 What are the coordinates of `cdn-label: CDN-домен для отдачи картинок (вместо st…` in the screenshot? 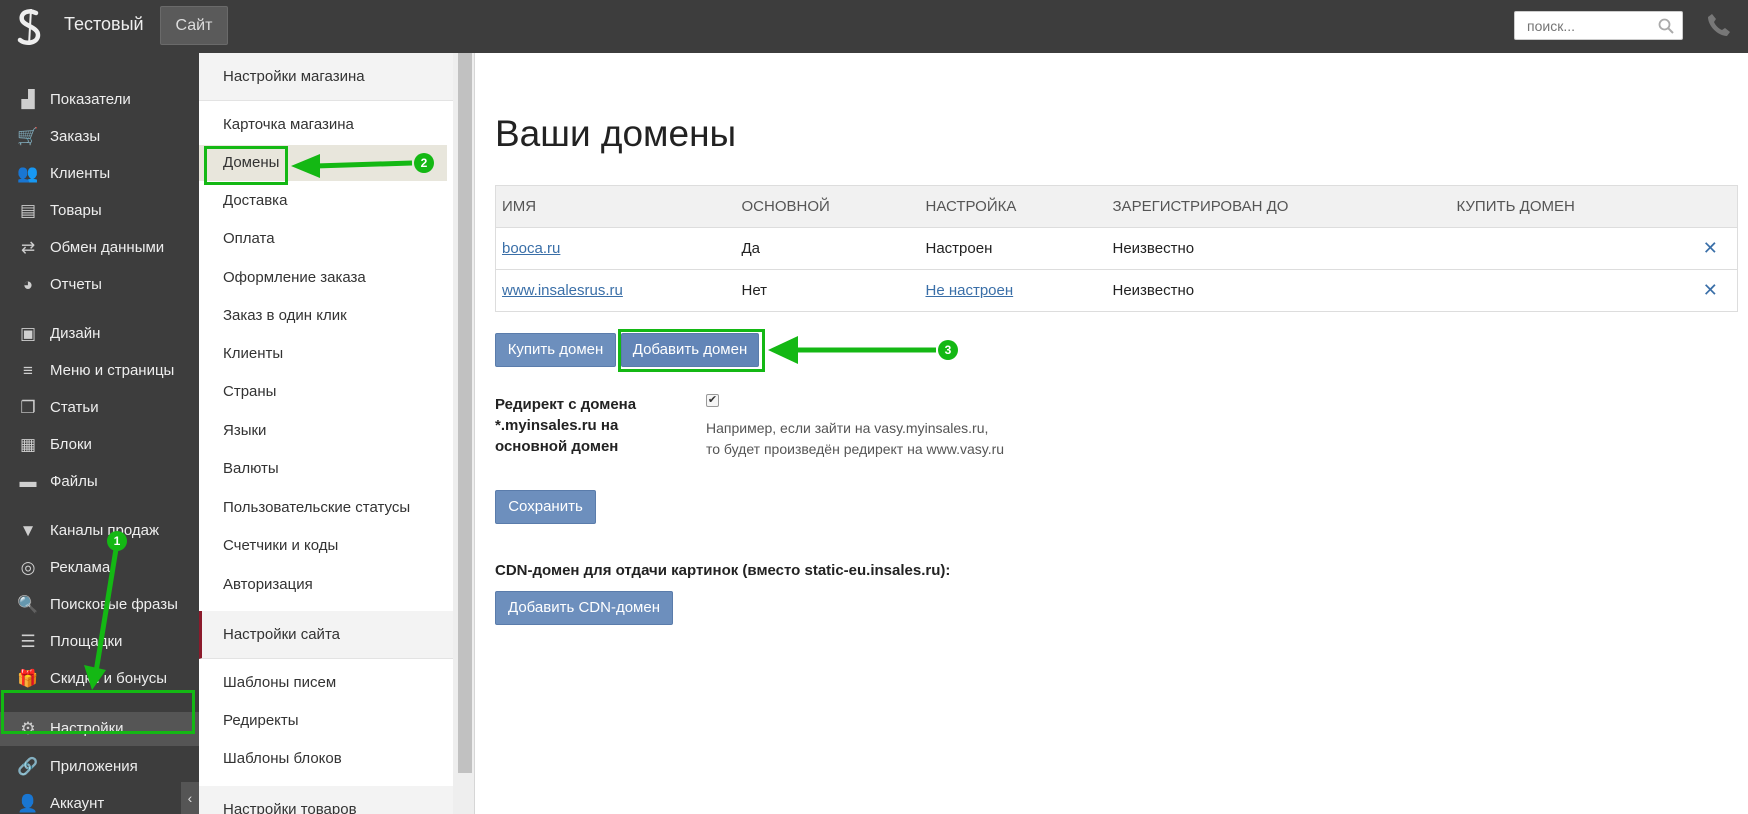 It's located at (723, 570).